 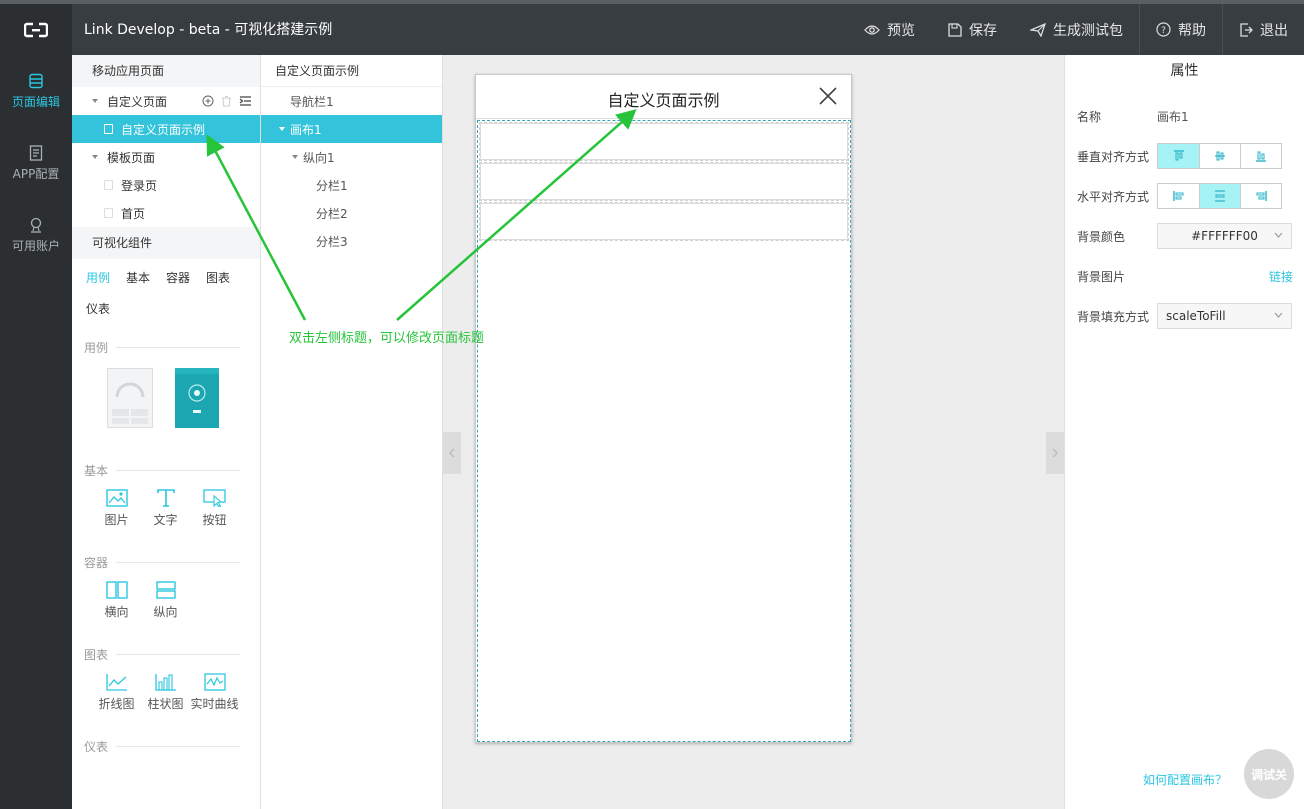 I want to click on prop-name: 名称 画布1, so click(x=1185, y=116).